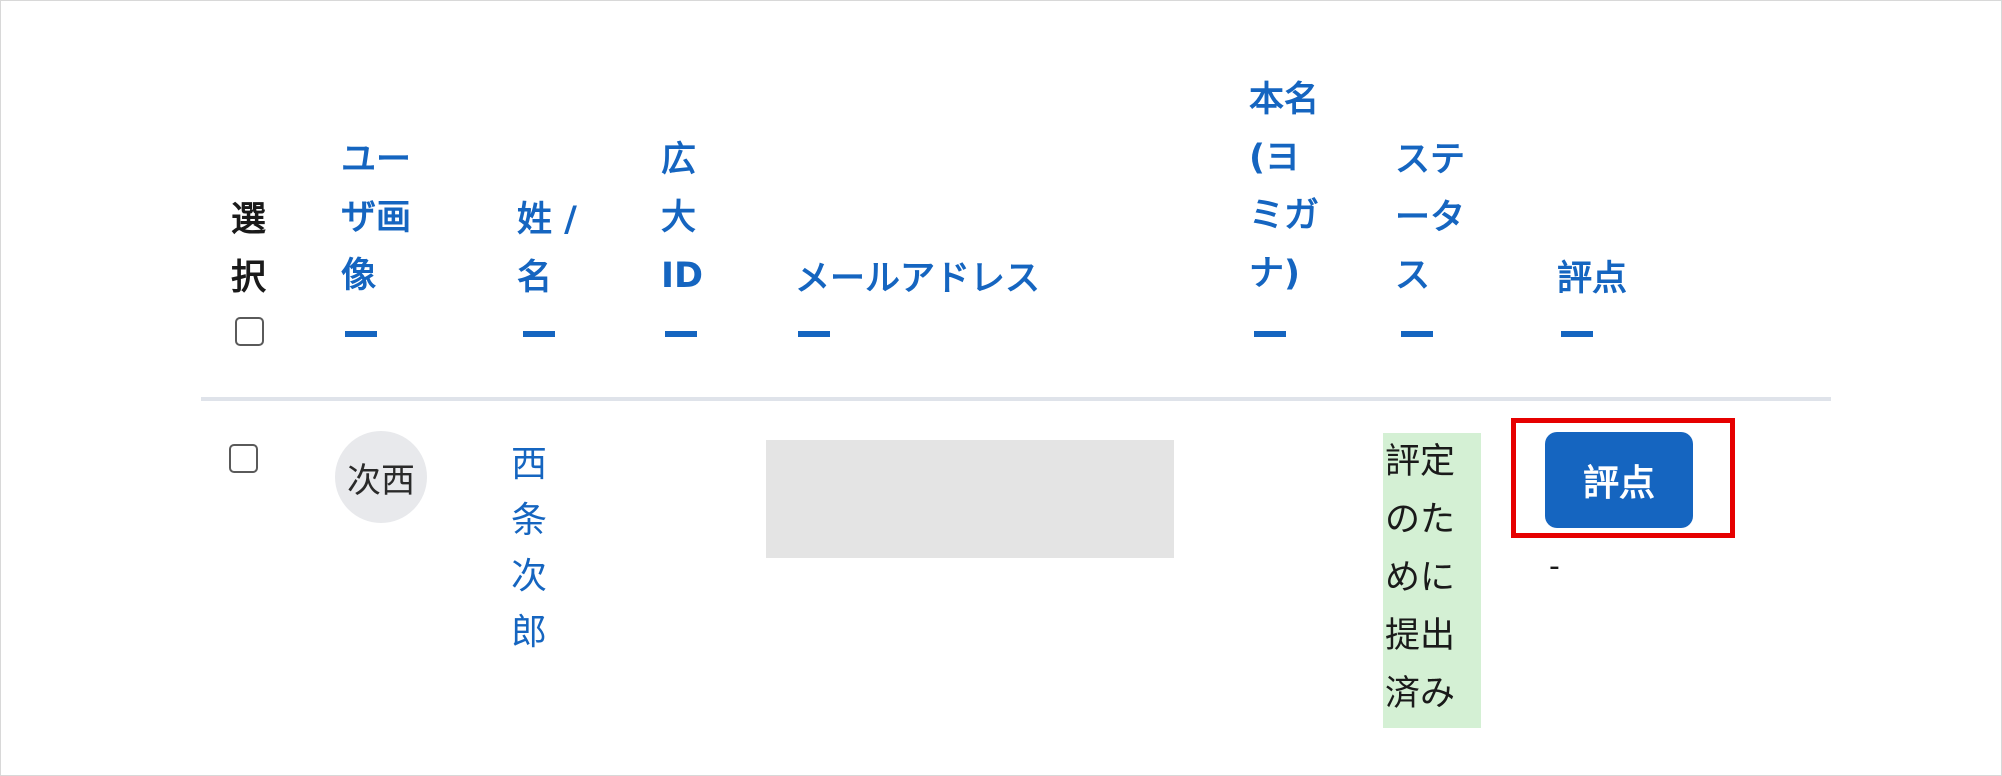 This screenshot has width=2002, height=776. I want to click on row-select-checkbox, so click(243, 458).